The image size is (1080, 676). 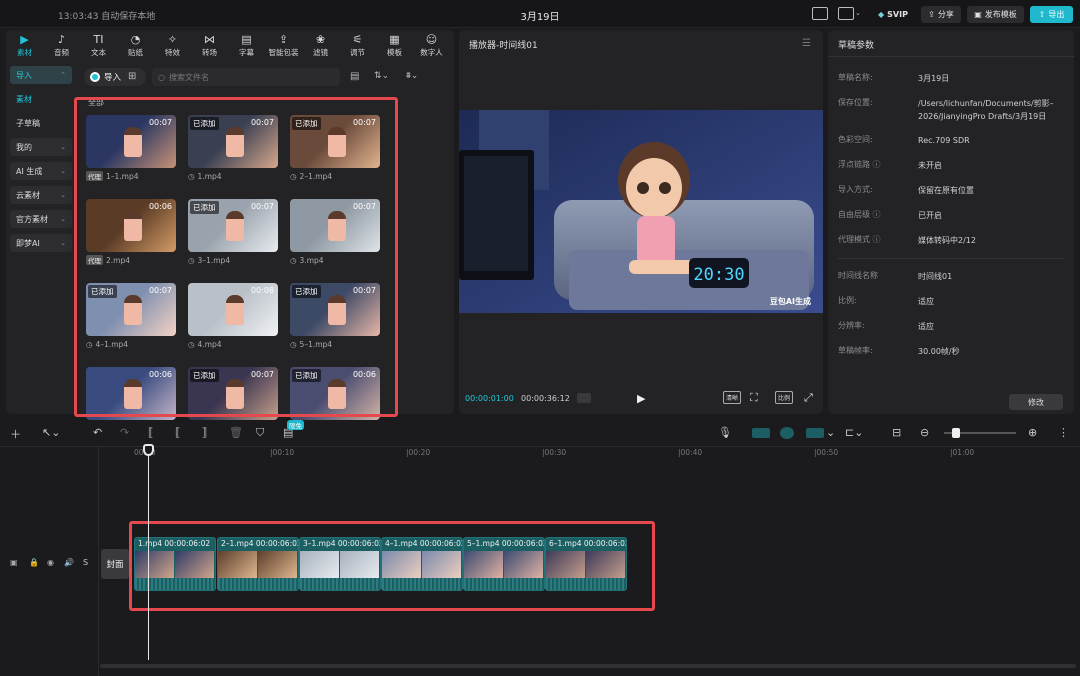 I want to click on import-button: 导入, so click(x=115, y=77).